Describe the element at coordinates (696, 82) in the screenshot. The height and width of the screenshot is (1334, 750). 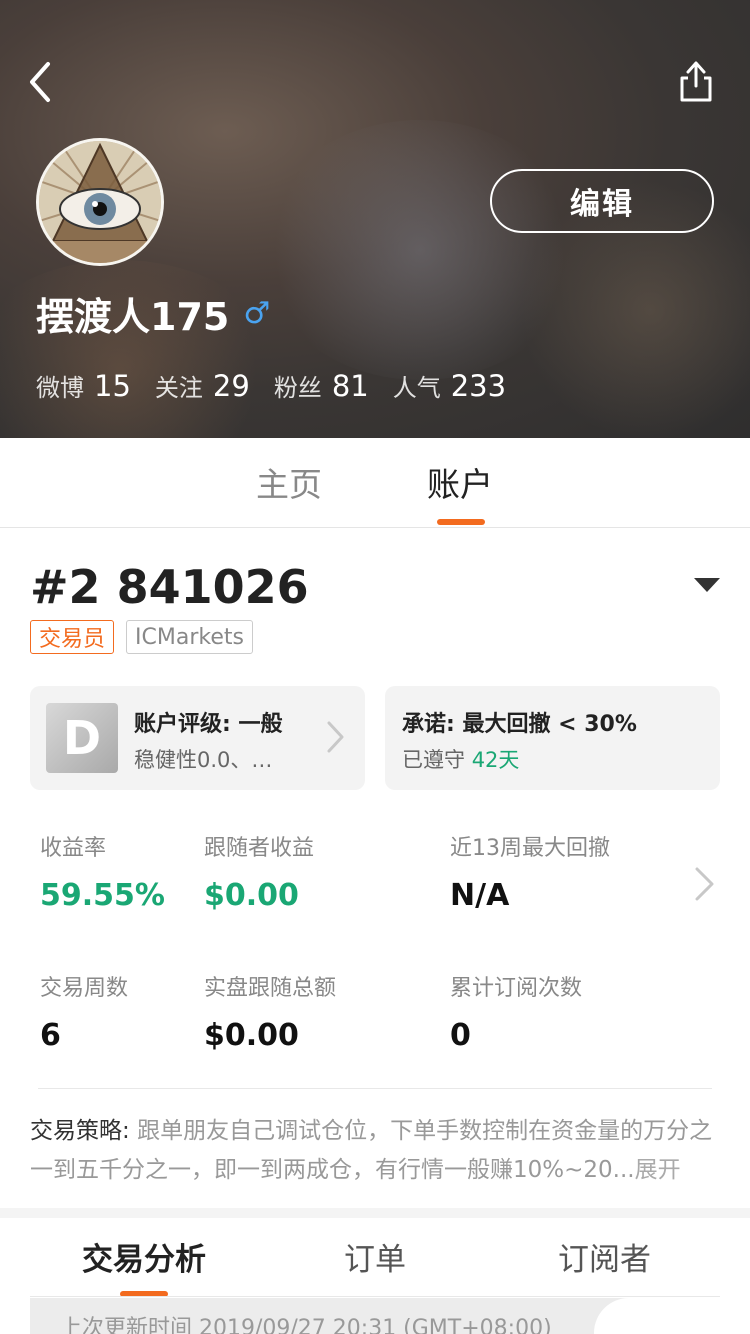
I see `share-icon` at that location.